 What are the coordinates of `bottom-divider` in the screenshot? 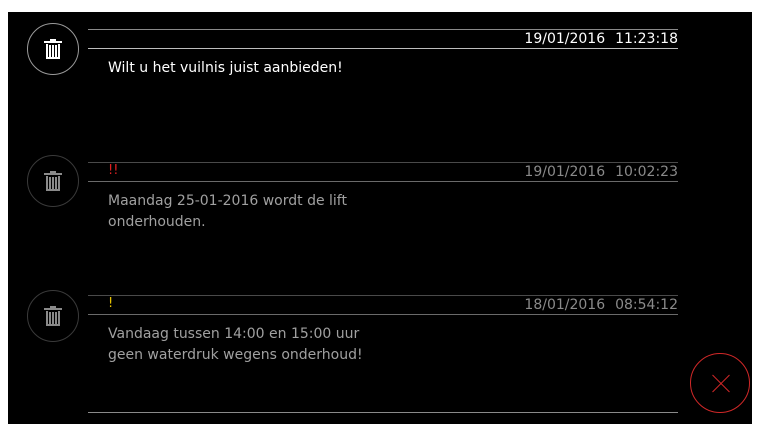 It's located at (383, 412).